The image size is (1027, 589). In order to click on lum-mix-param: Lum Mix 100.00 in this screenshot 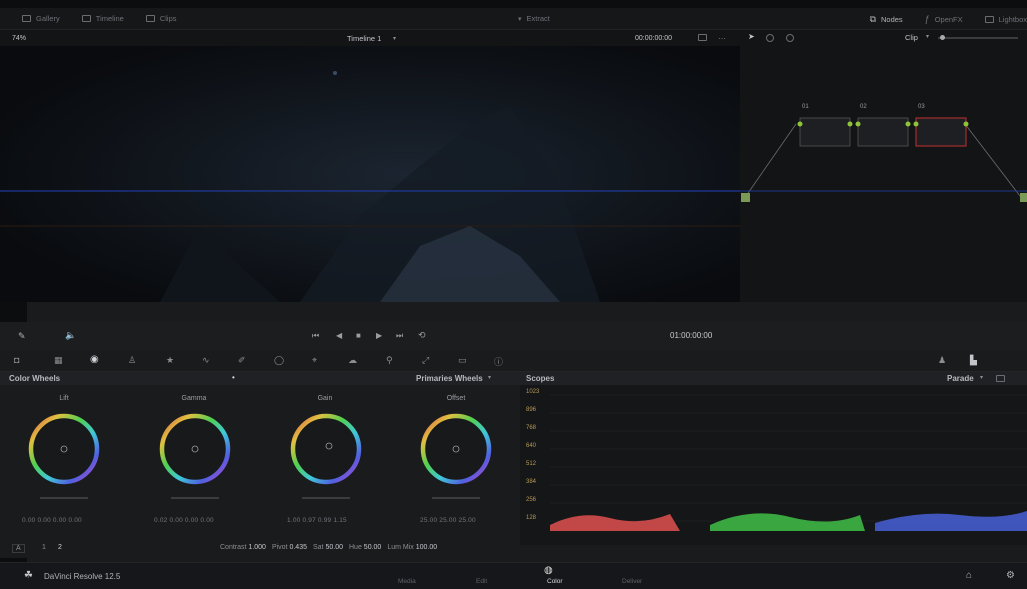, I will do `click(412, 547)`.